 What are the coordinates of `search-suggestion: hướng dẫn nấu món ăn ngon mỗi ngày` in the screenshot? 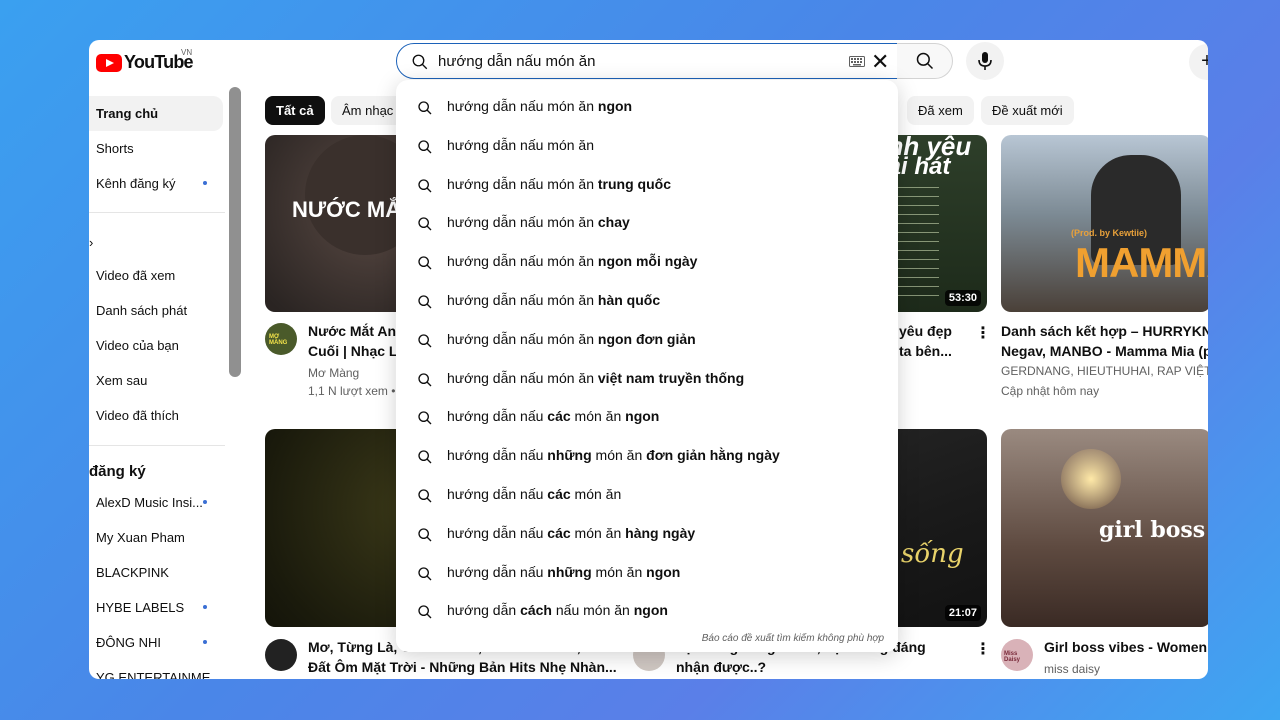 It's located at (647, 262).